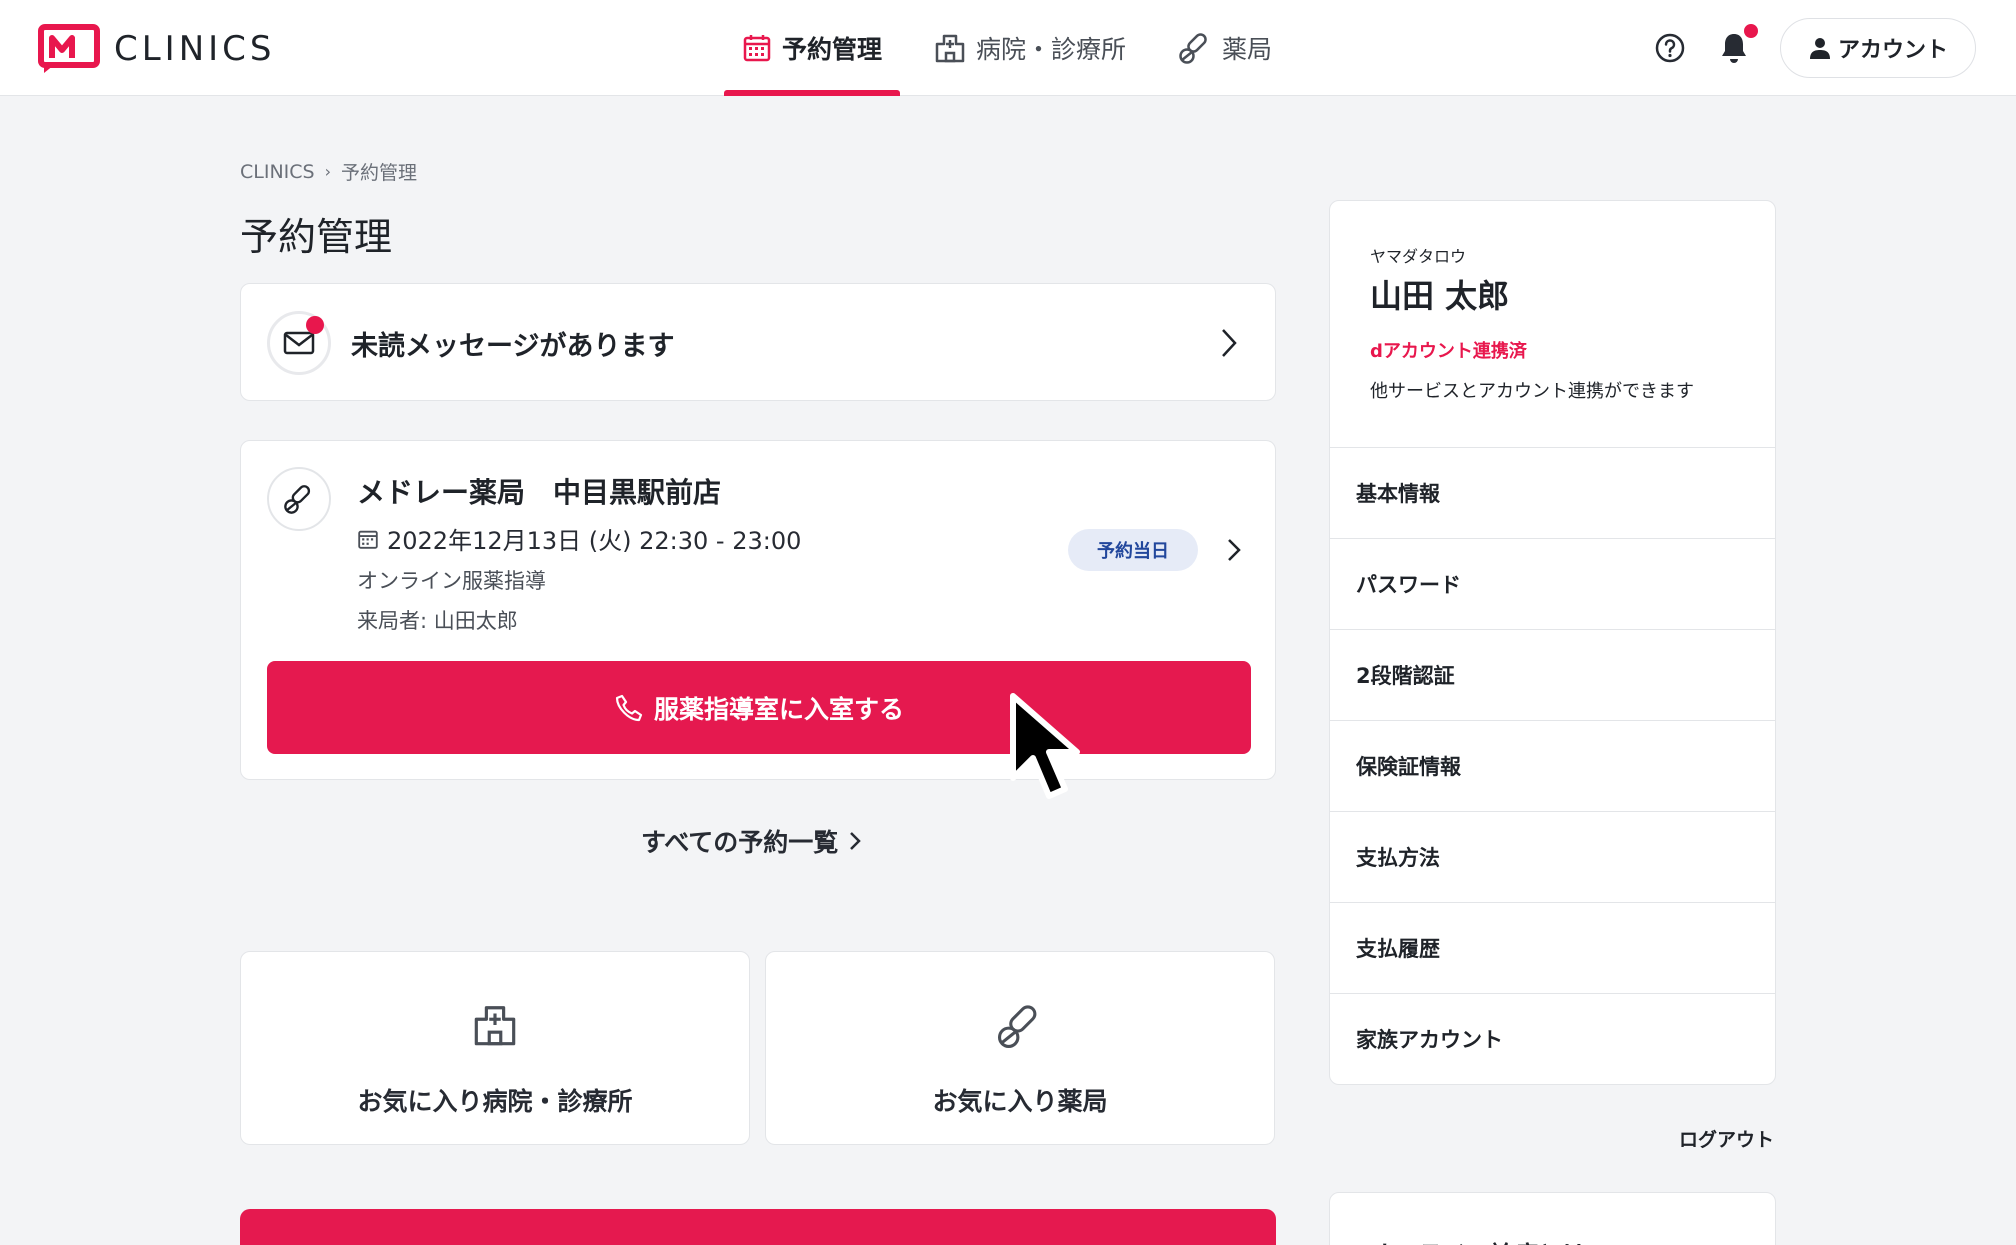 The height and width of the screenshot is (1245, 2016). I want to click on nav-item-pharmacy: 薬局, so click(1225, 48).